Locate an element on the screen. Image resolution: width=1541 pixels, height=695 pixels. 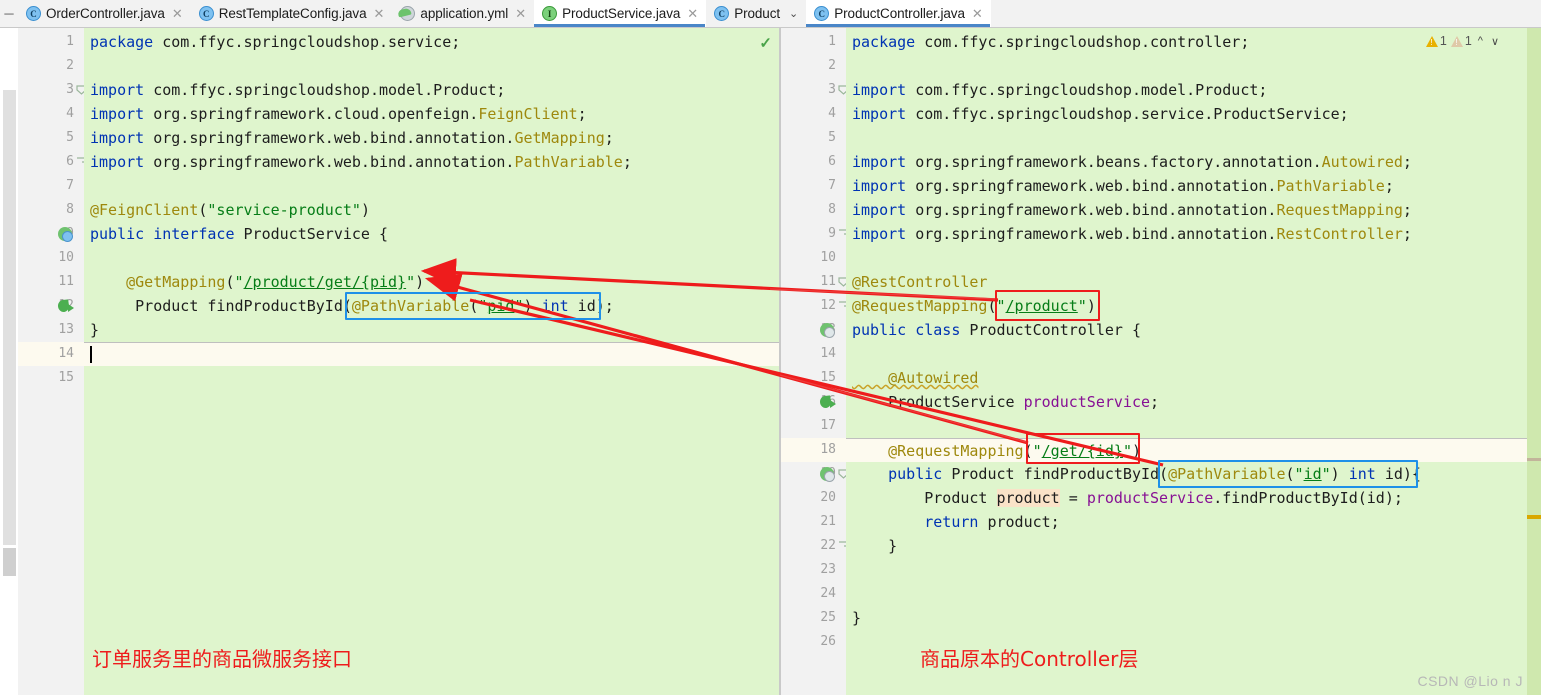
code-line-18: @RequestMapping("/get/{id}") is located at coordinates (1186, 450).